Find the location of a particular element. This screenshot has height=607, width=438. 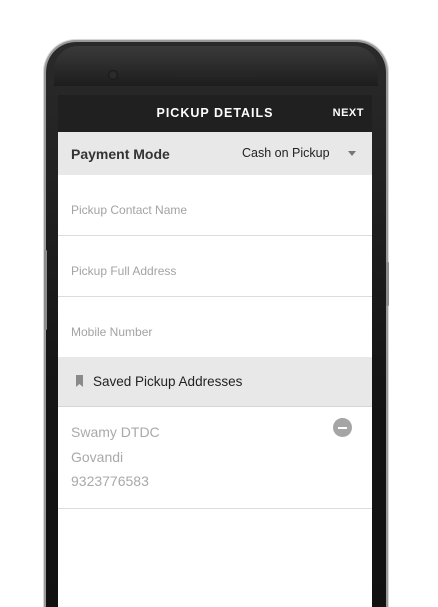

minus-circle-icon is located at coordinates (342, 427).